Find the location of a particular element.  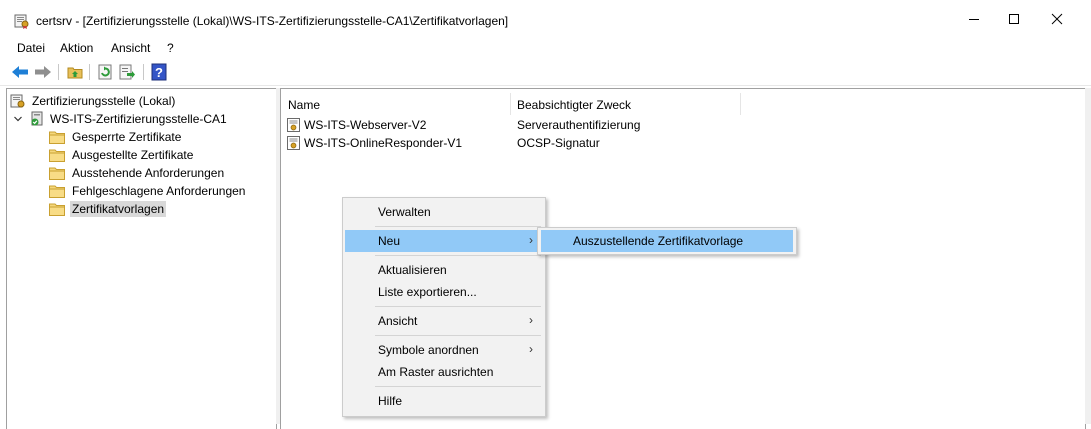

list-item-purpose: Serverauthentifizierung is located at coordinates (579, 125).